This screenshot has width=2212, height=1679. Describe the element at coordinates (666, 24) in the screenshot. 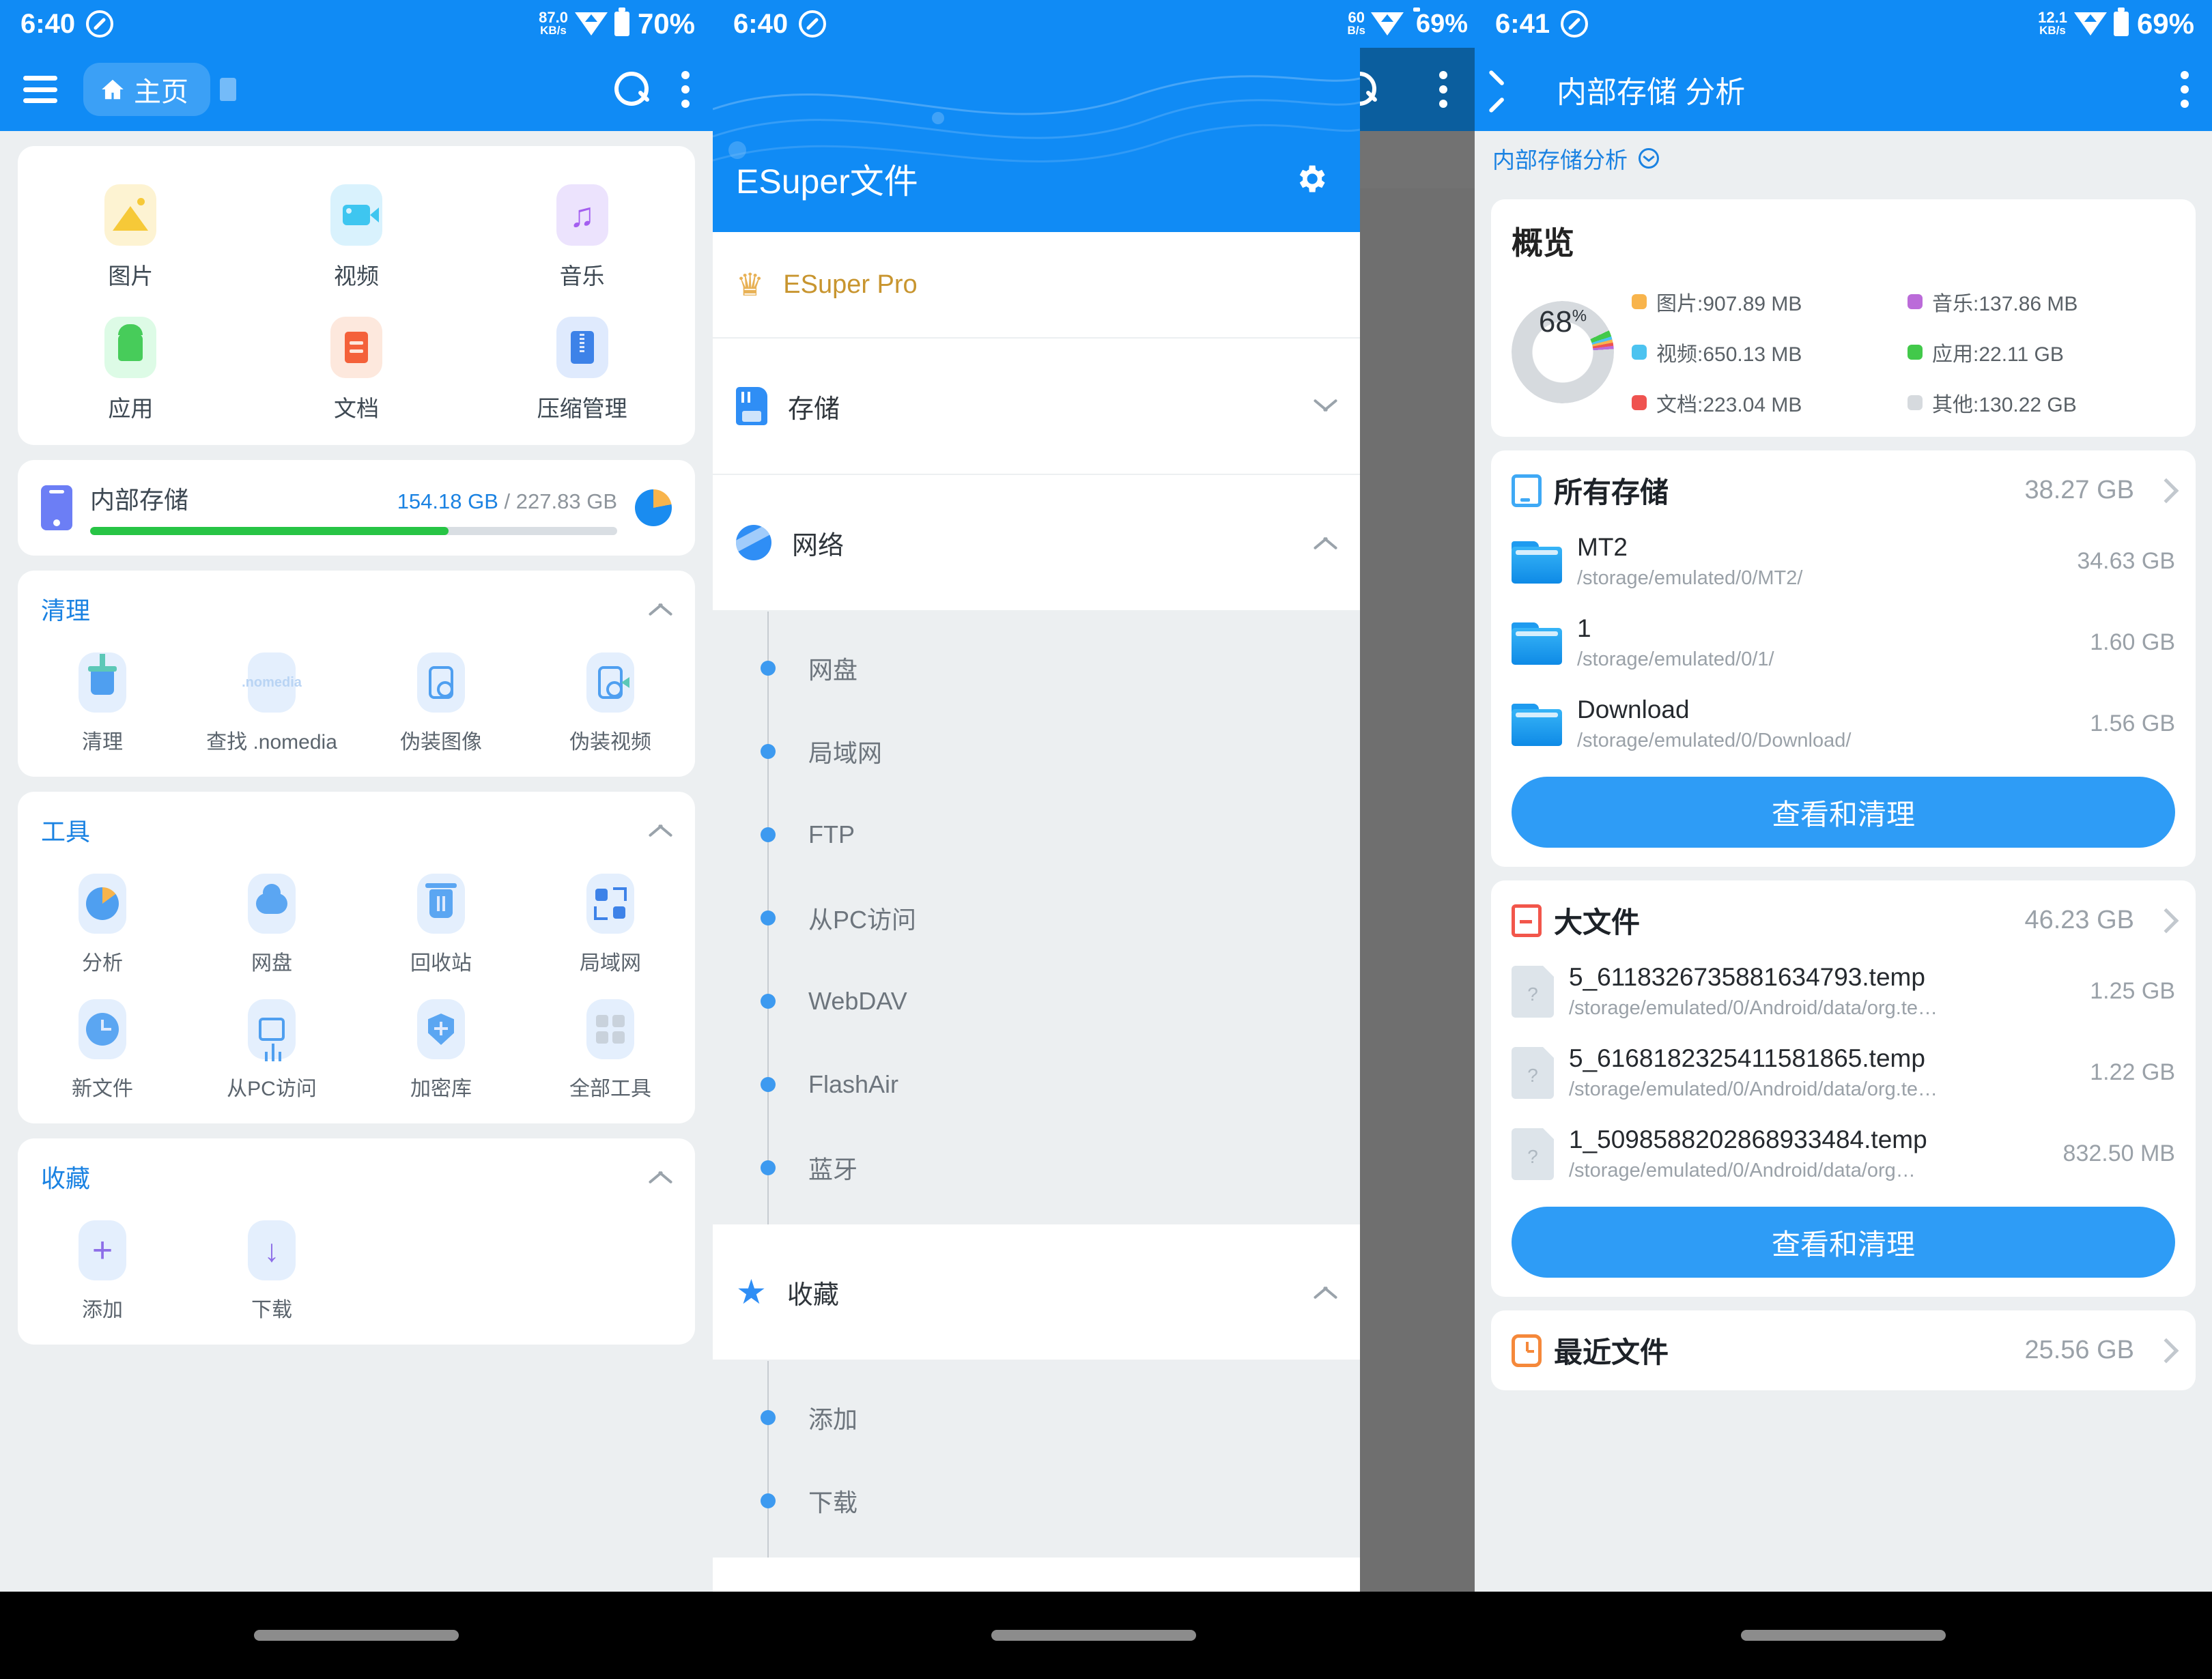

I see `battery-percent: 70%` at that location.